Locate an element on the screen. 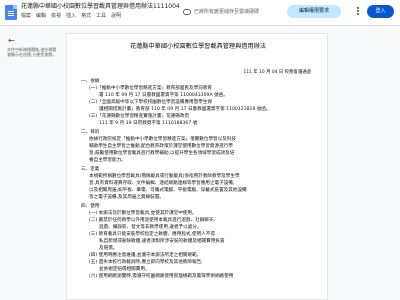 The width and height of the screenshot is (400, 300). paragraph-line: 111 年 9 月 19 日府教資字第 1110188367 號 is located at coordinates (148, 123).